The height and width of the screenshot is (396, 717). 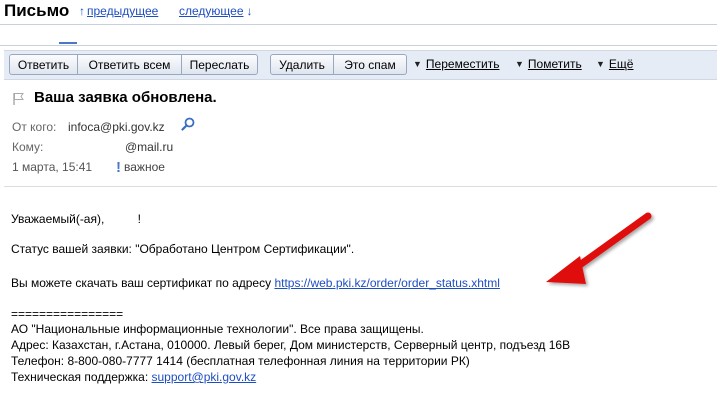 What do you see at coordinates (360, 186) in the screenshot?
I see `header-divider` at bounding box center [360, 186].